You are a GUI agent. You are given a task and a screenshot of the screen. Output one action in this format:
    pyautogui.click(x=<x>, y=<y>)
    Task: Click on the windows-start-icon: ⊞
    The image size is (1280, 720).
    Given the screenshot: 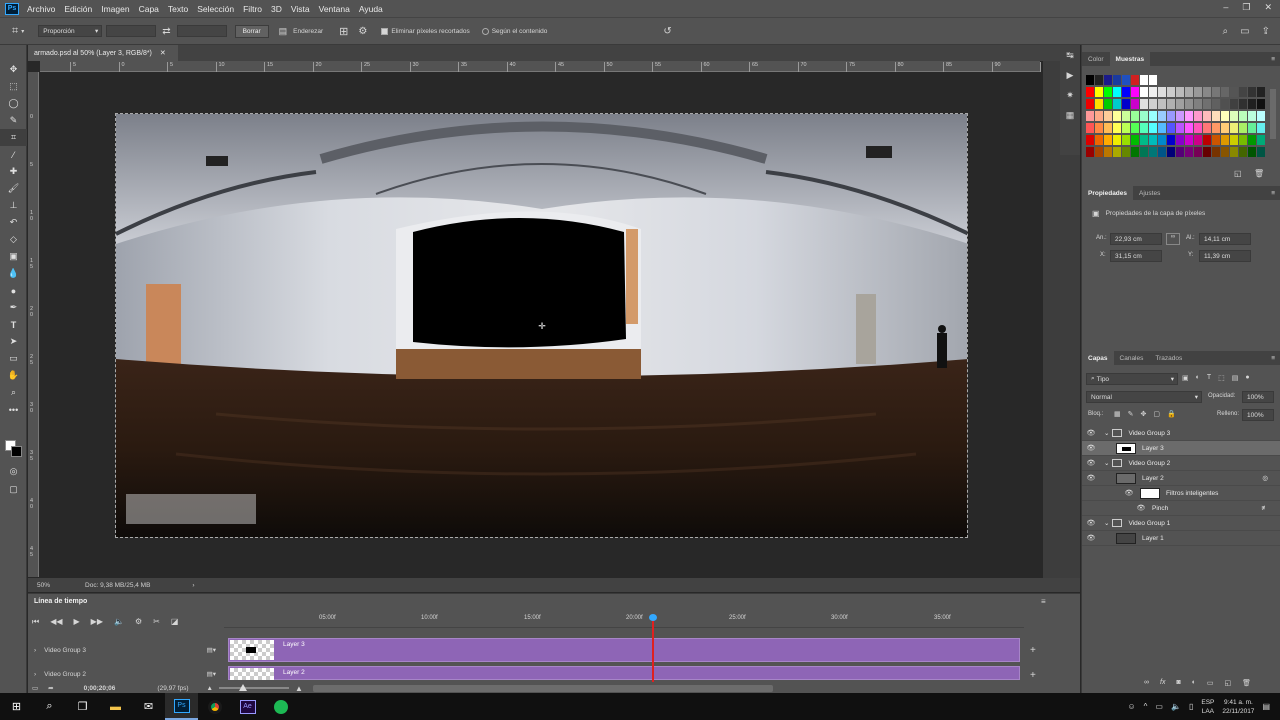 What is the action you would take?
    pyautogui.click(x=16, y=706)
    